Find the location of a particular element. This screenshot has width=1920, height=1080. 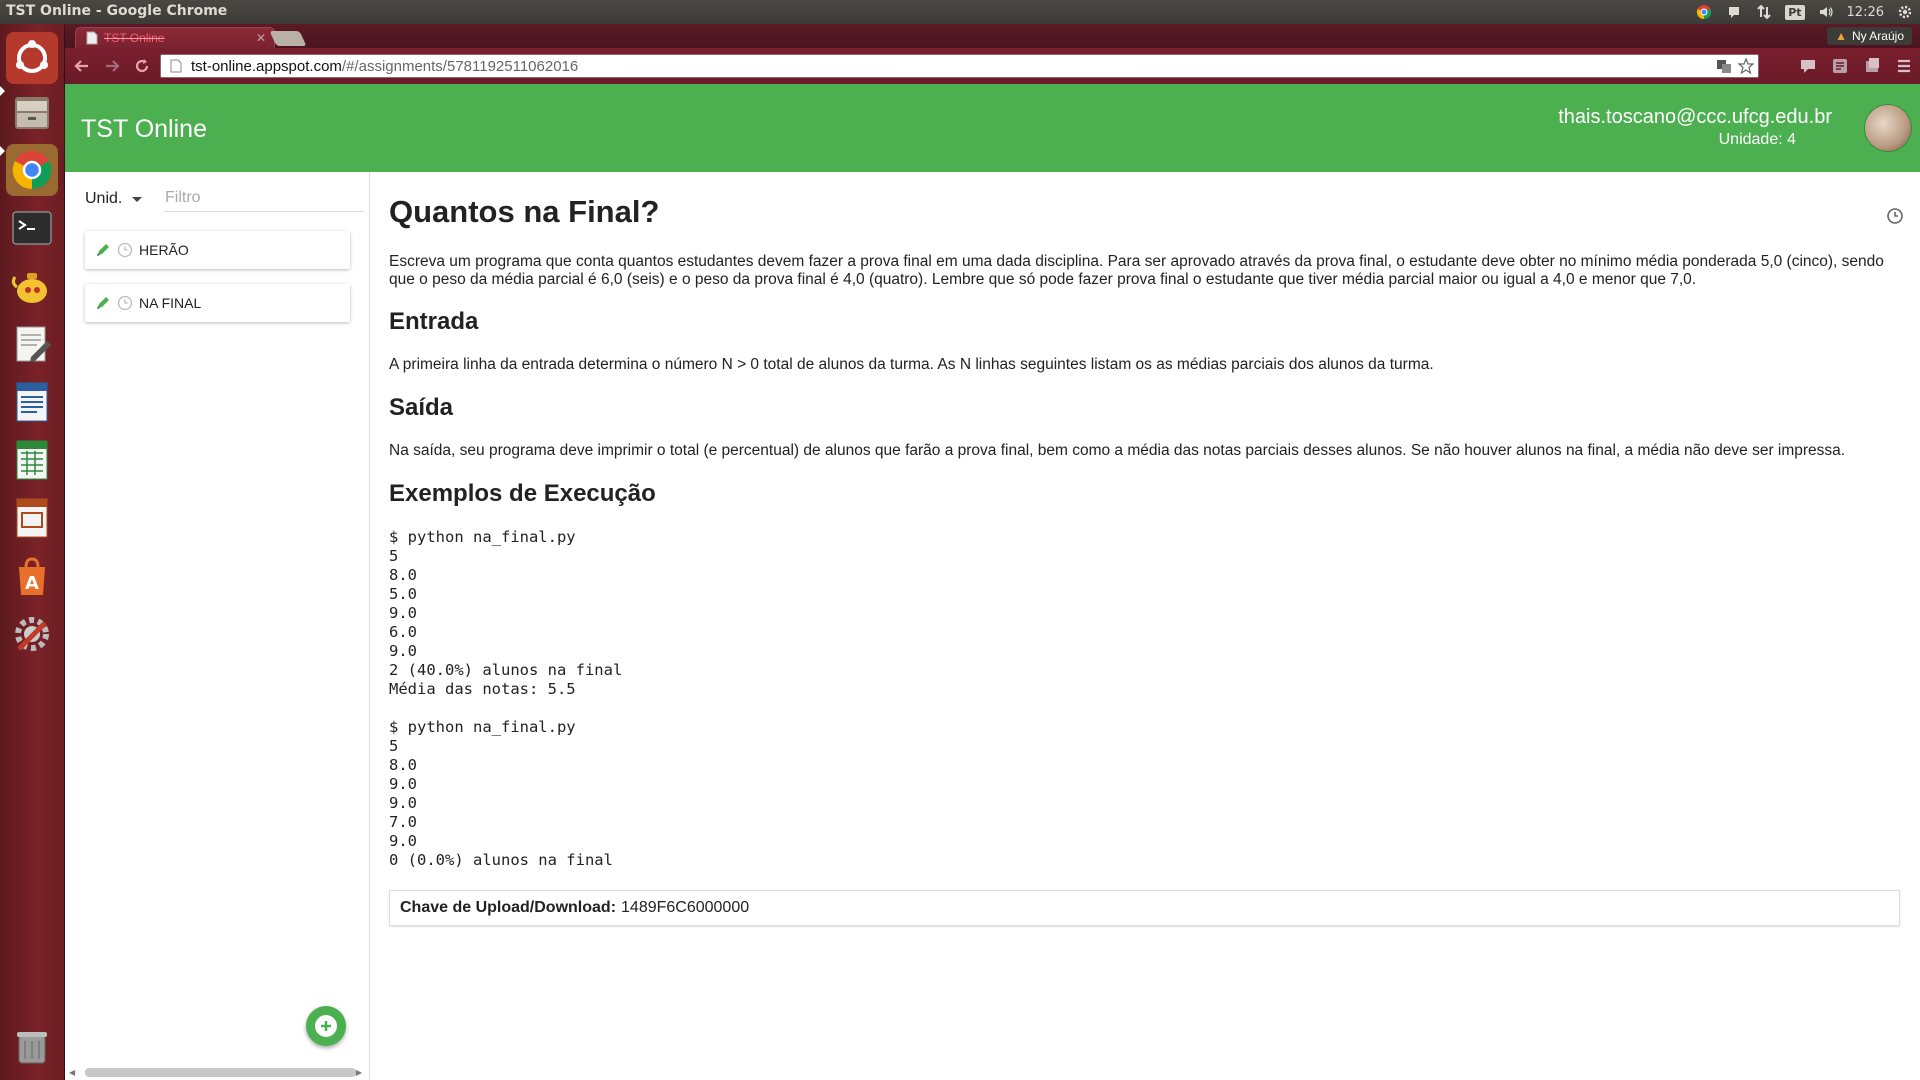

scrollbar-thumb is located at coordinates (220, 1072).